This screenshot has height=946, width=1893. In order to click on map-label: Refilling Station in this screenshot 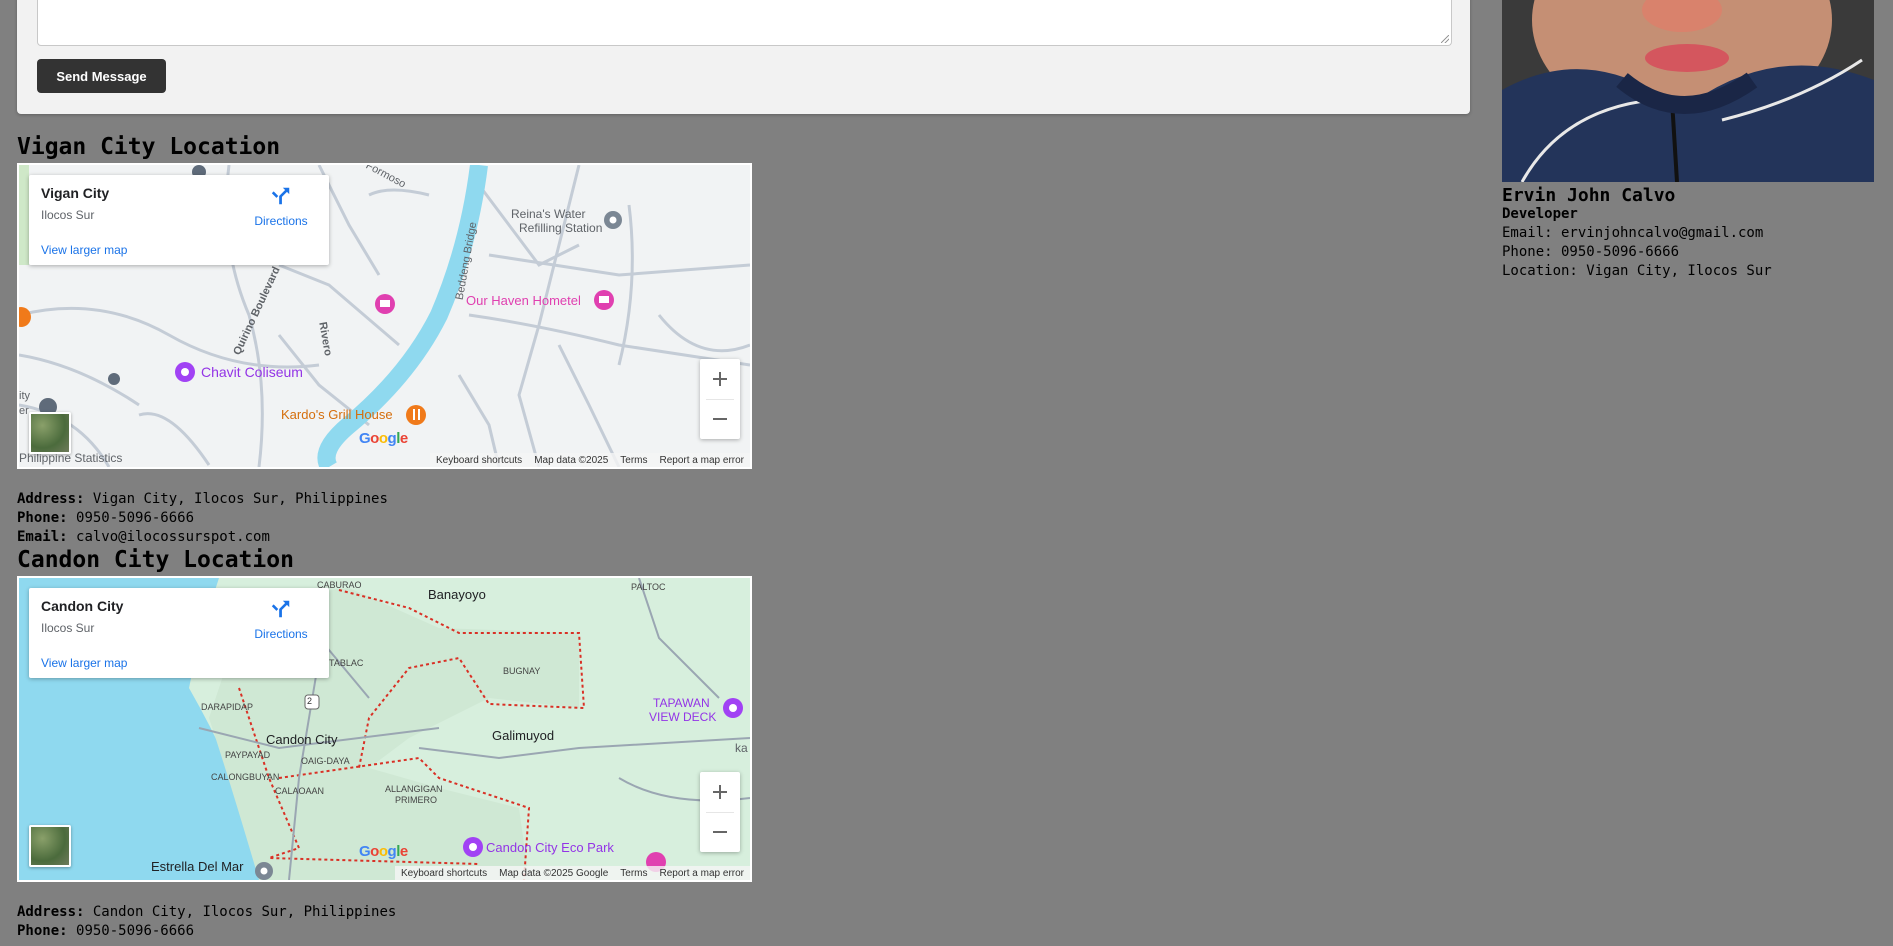, I will do `click(561, 228)`.